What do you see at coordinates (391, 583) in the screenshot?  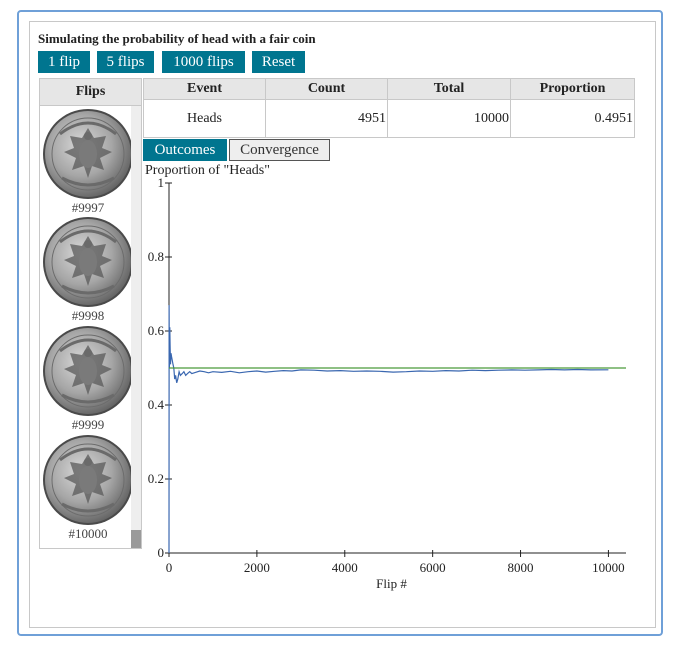 I see `x-axis-label: Flip #` at bounding box center [391, 583].